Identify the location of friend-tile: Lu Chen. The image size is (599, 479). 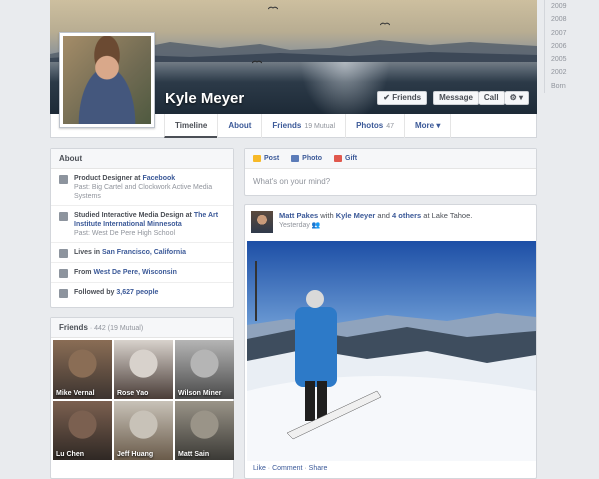
(82, 430).